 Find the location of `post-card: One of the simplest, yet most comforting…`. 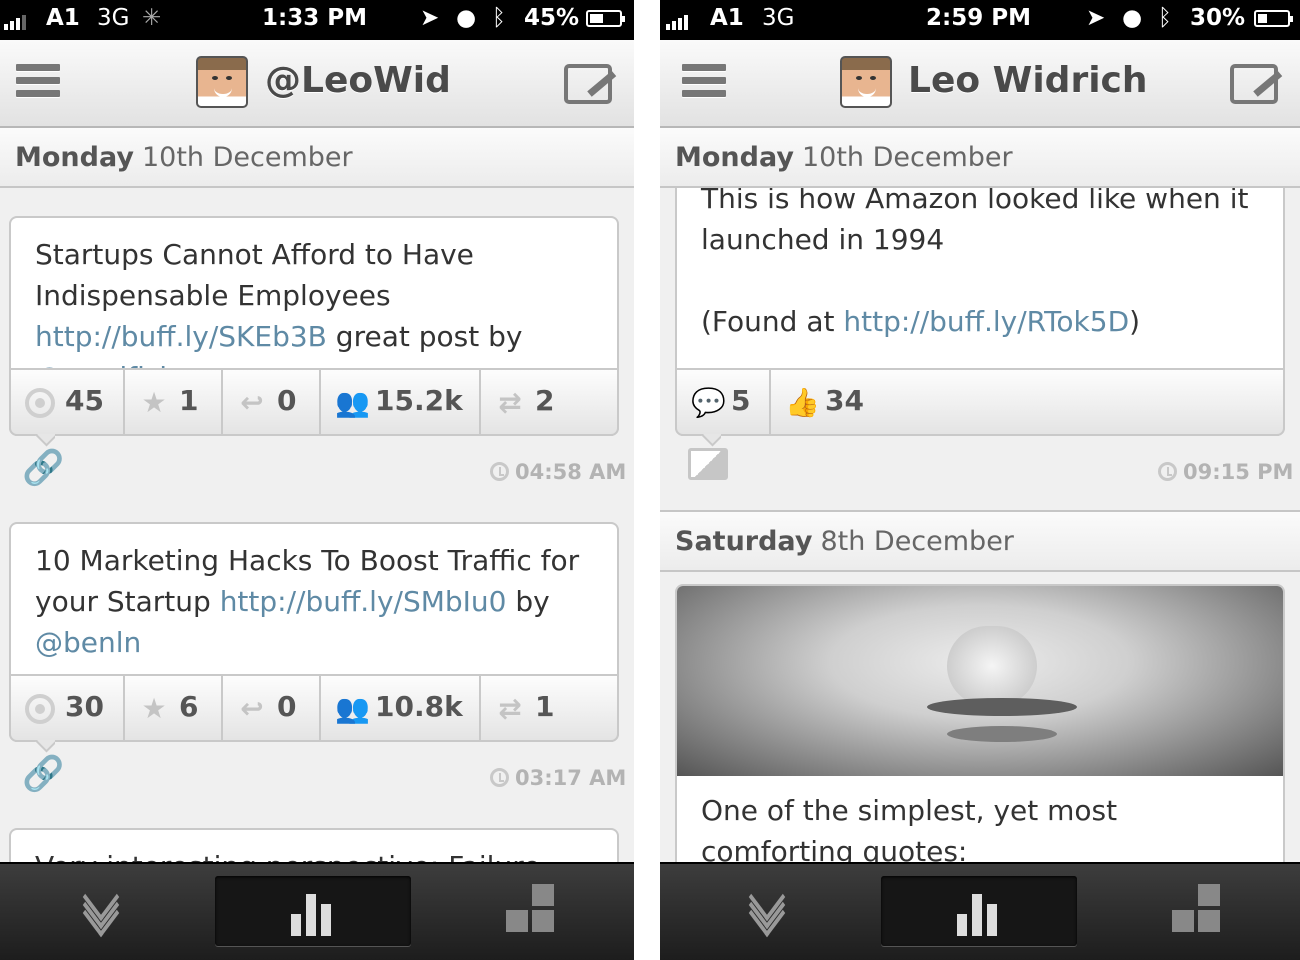

post-card: One of the simplest, yet most comforting… is located at coordinates (980, 734).